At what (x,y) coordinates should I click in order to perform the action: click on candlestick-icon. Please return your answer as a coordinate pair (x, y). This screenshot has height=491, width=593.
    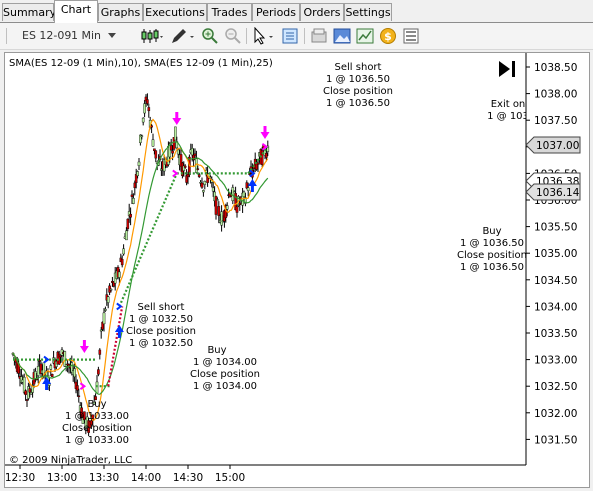
    Looking at the image, I should click on (152, 36).